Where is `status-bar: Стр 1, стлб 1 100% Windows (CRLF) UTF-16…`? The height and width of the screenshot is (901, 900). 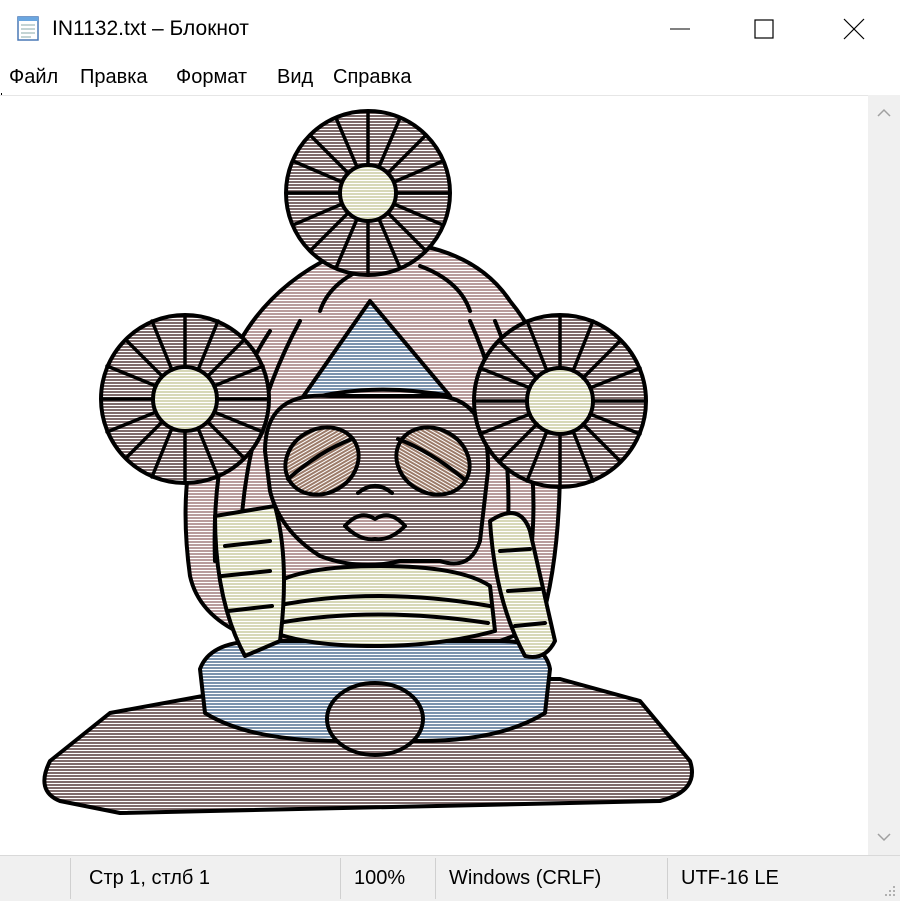
status-bar: Стр 1, стлб 1 100% Windows (CRLF) UTF-16… is located at coordinates (450, 878).